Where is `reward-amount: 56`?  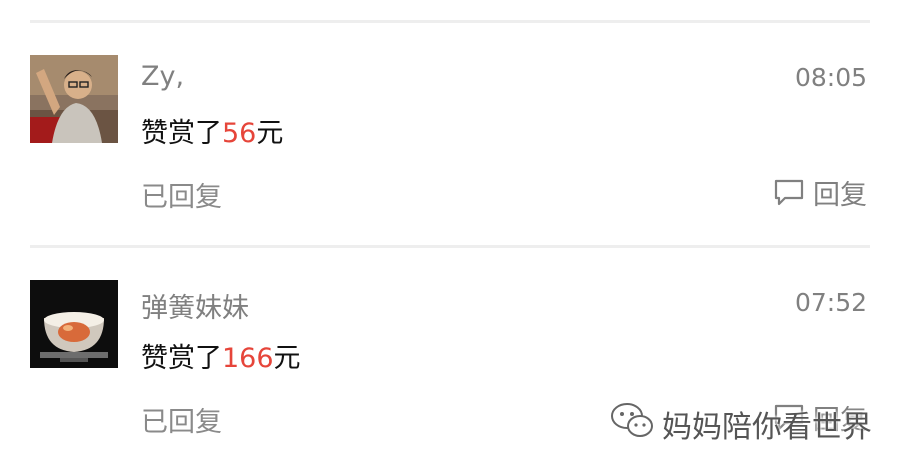 reward-amount: 56 is located at coordinates (239, 133).